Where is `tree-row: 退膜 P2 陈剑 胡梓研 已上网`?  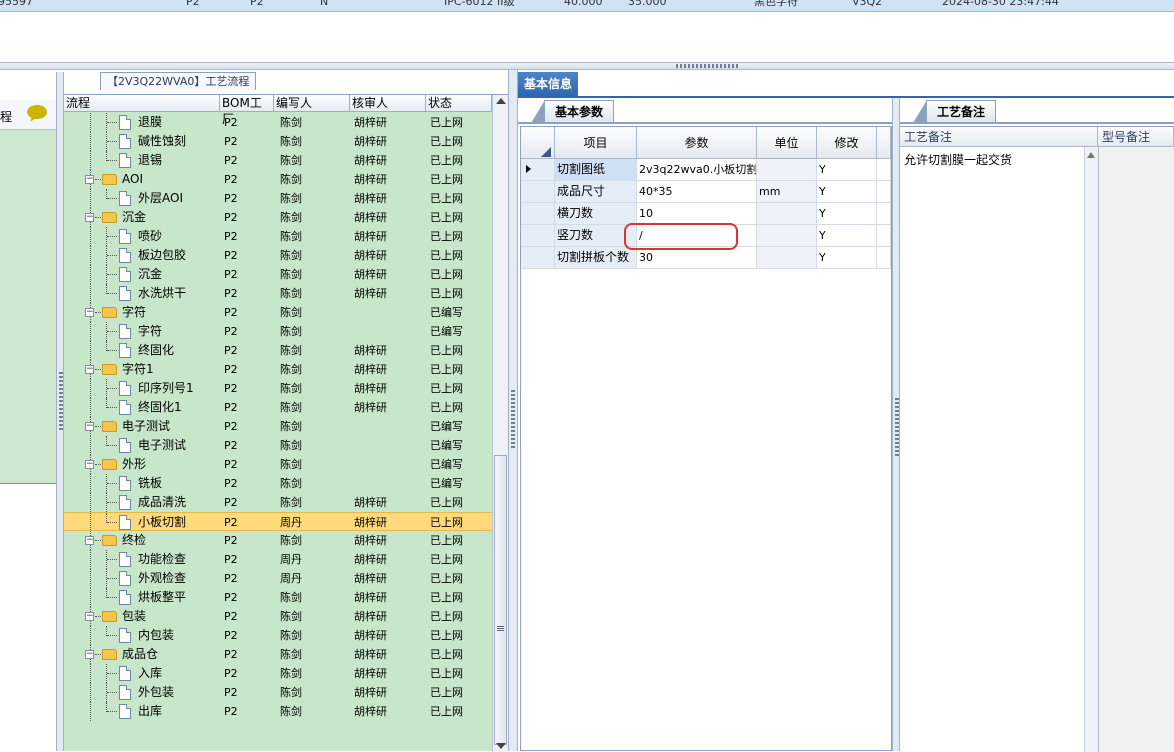
tree-row: 退膜 P2 陈剑 胡梓研 已上网 is located at coordinates (278, 122).